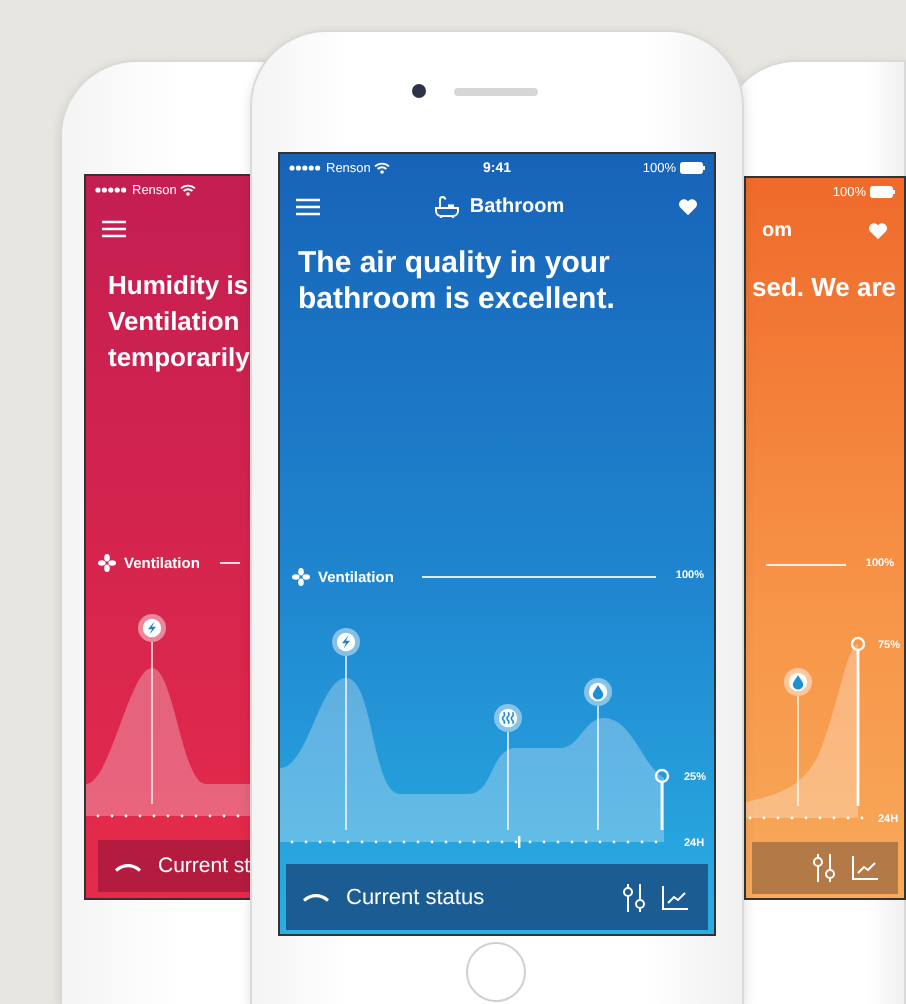 This screenshot has width=906, height=1004. What do you see at coordinates (517, 206) in the screenshot?
I see `room-title: Bathroom` at bounding box center [517, 206].